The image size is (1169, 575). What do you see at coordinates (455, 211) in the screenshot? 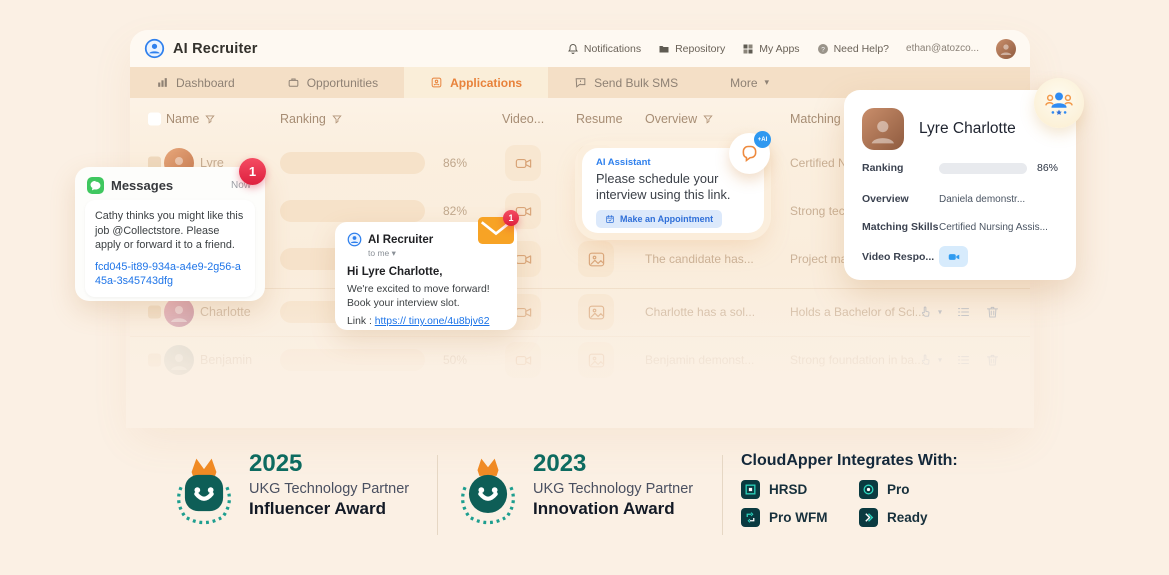
I see `ranking-percent: 82%` at bounding box center [455, 211].